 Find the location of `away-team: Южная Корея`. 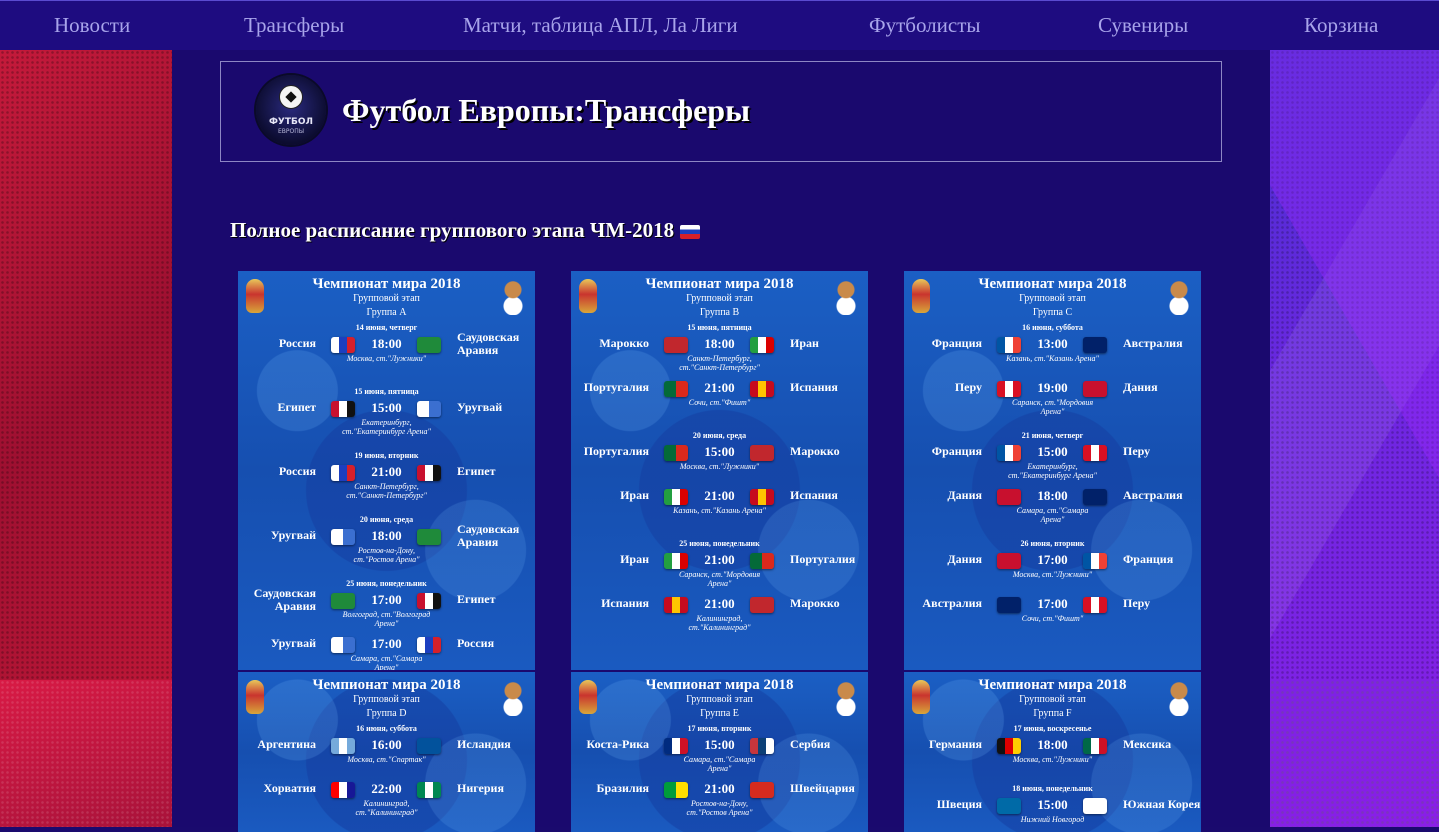

away-team: Южная Корея is located at coordinates (1162, 804).